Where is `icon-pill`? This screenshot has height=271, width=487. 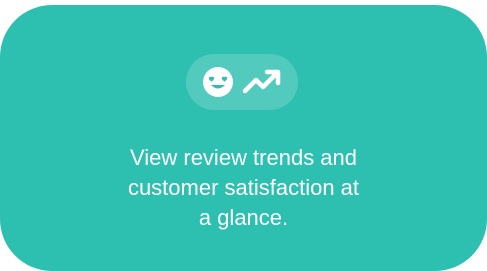 icon-pill is located at coordinates (242, 82).